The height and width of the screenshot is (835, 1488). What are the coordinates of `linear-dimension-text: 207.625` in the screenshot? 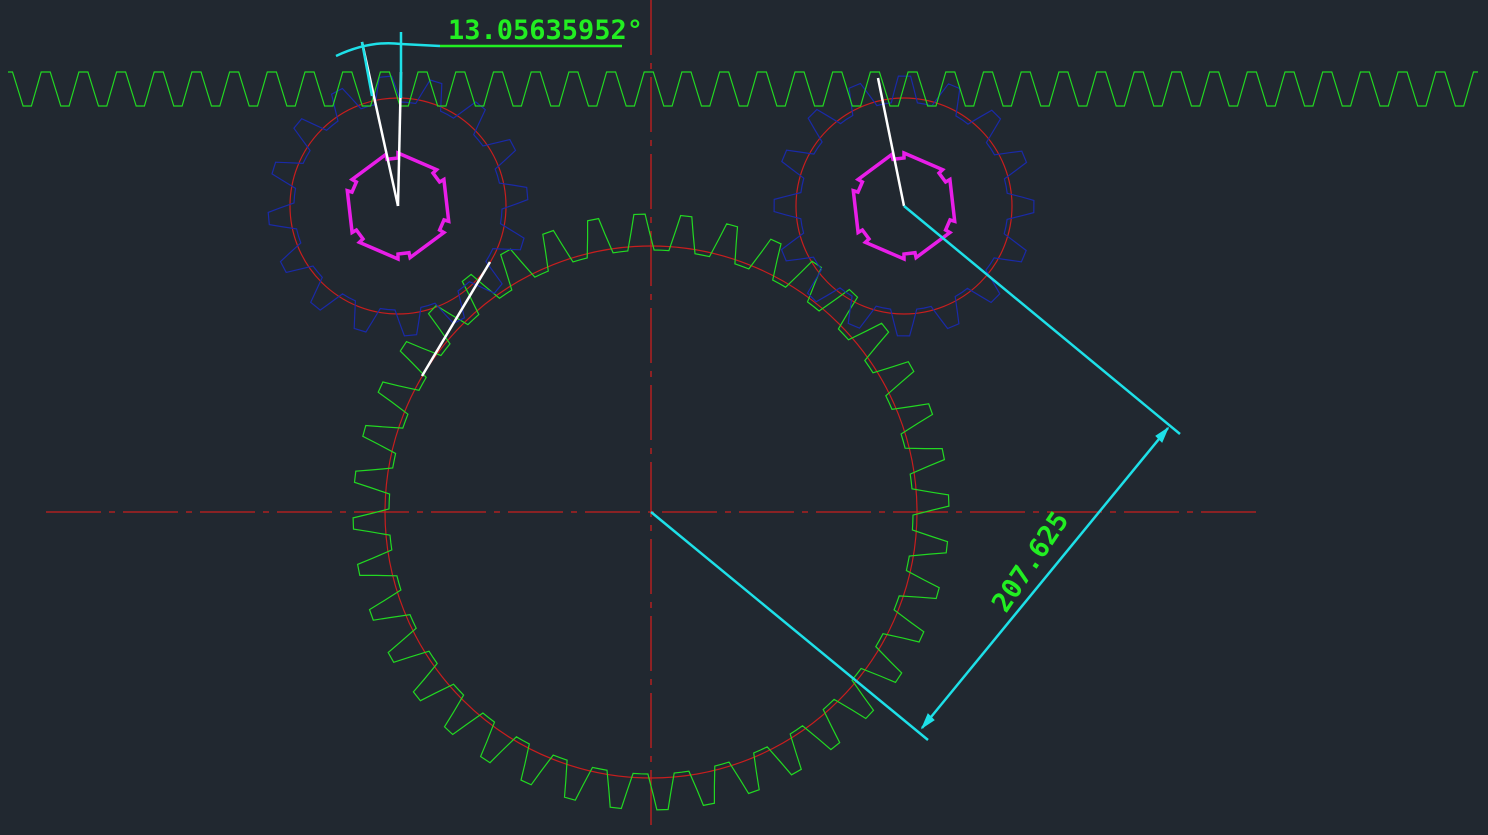 It's located at (1030, 562).